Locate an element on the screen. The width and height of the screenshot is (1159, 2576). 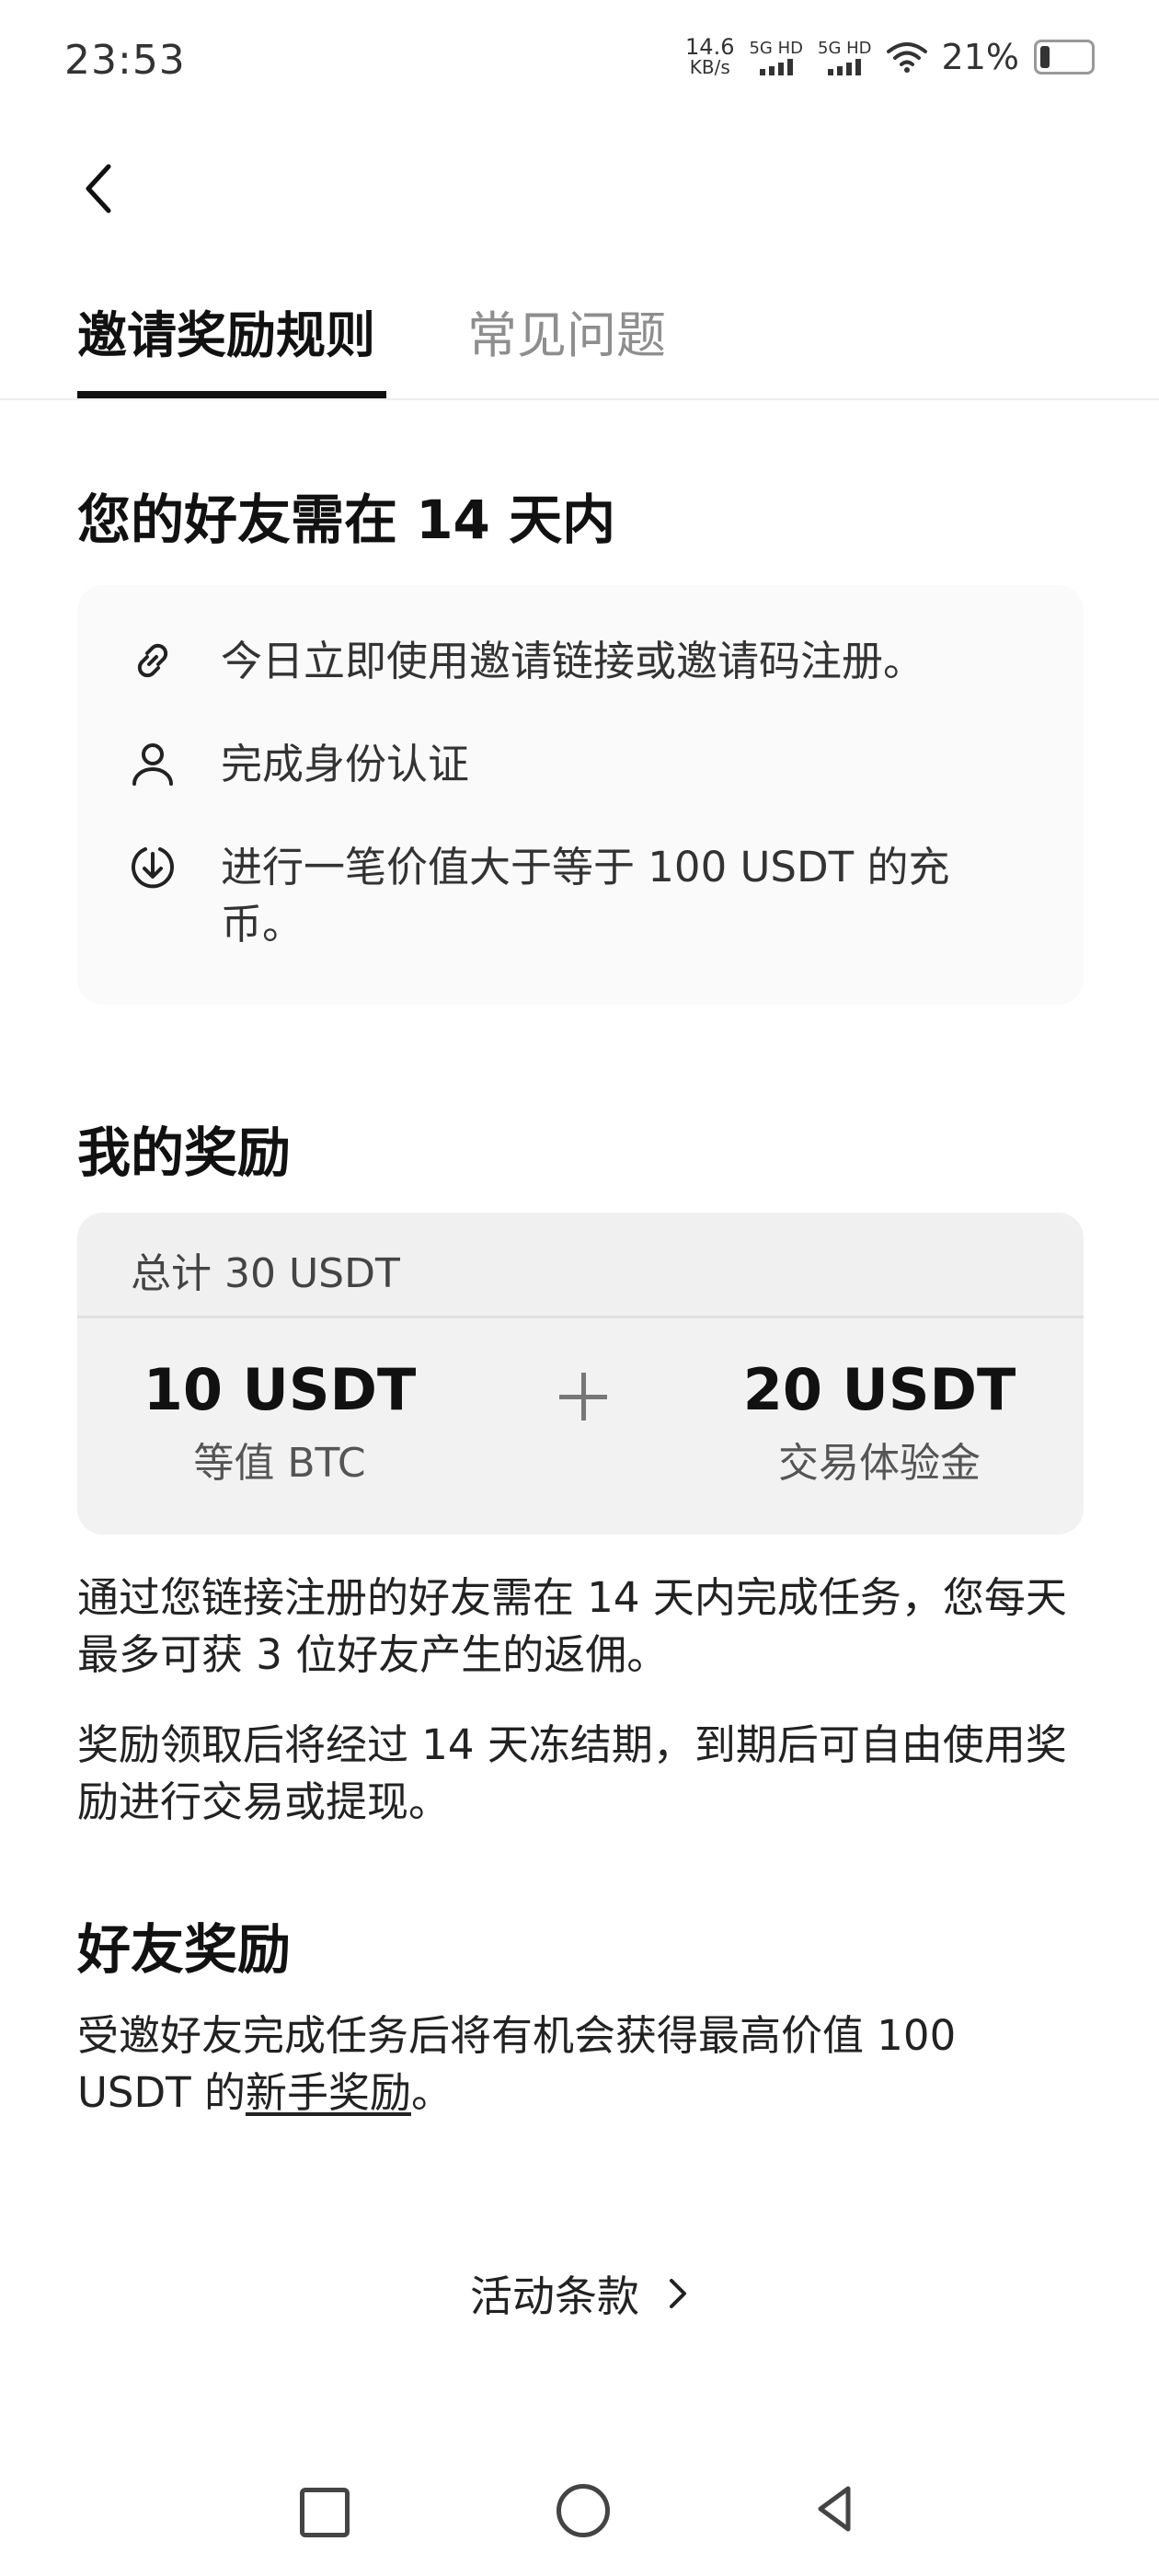
wifi-icon is located at coordinates (906, 57).